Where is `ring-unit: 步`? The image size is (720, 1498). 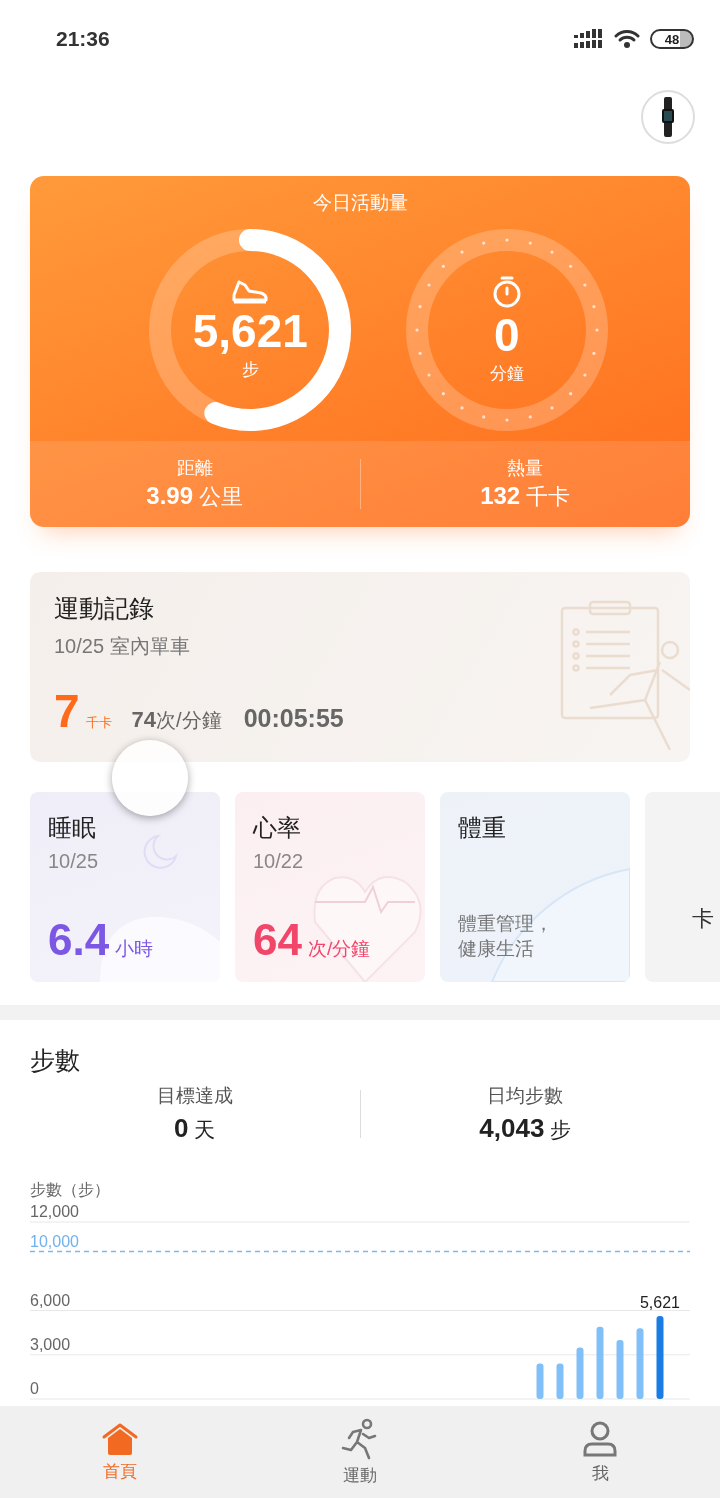
ring-unit: 步 is located at coordinates (250, 369).